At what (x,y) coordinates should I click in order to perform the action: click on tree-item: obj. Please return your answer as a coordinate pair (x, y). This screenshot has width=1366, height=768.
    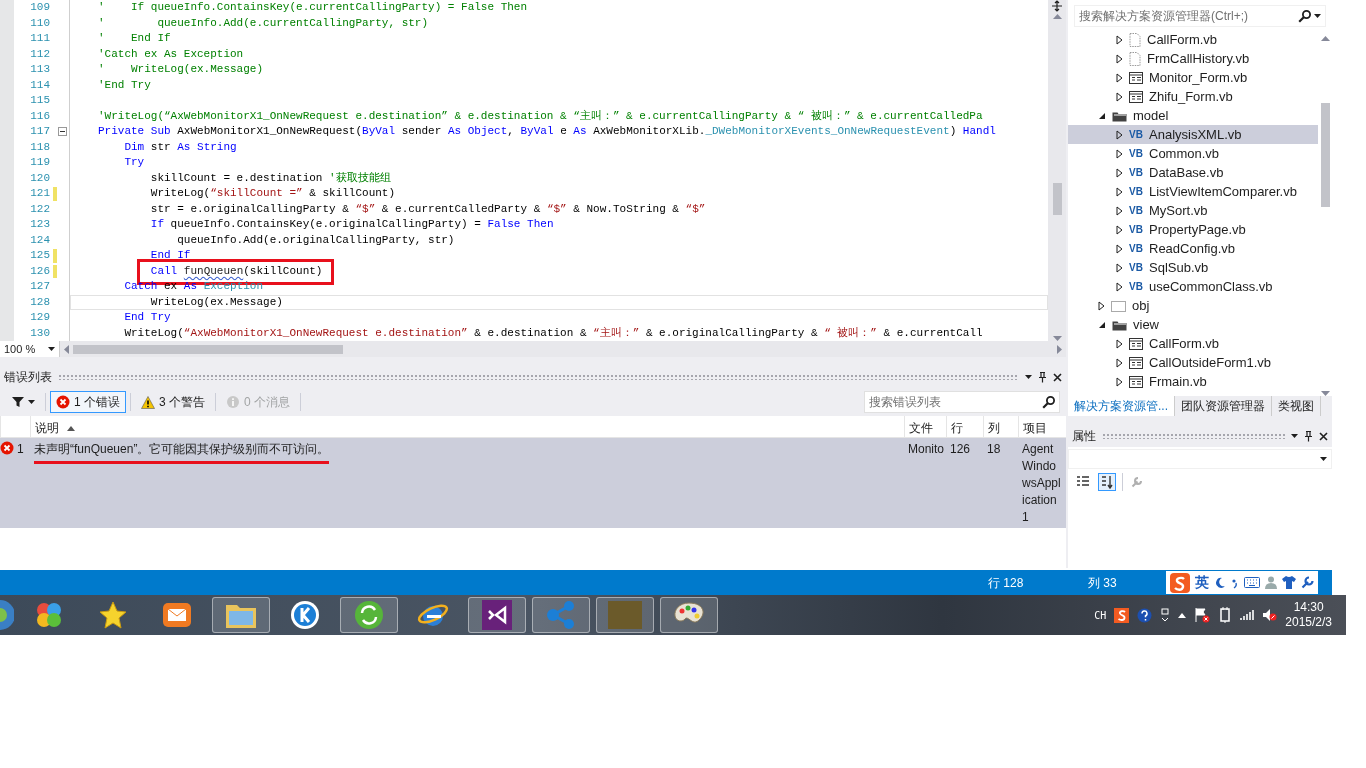
    Looking at the image, I should click on (1193, 305).